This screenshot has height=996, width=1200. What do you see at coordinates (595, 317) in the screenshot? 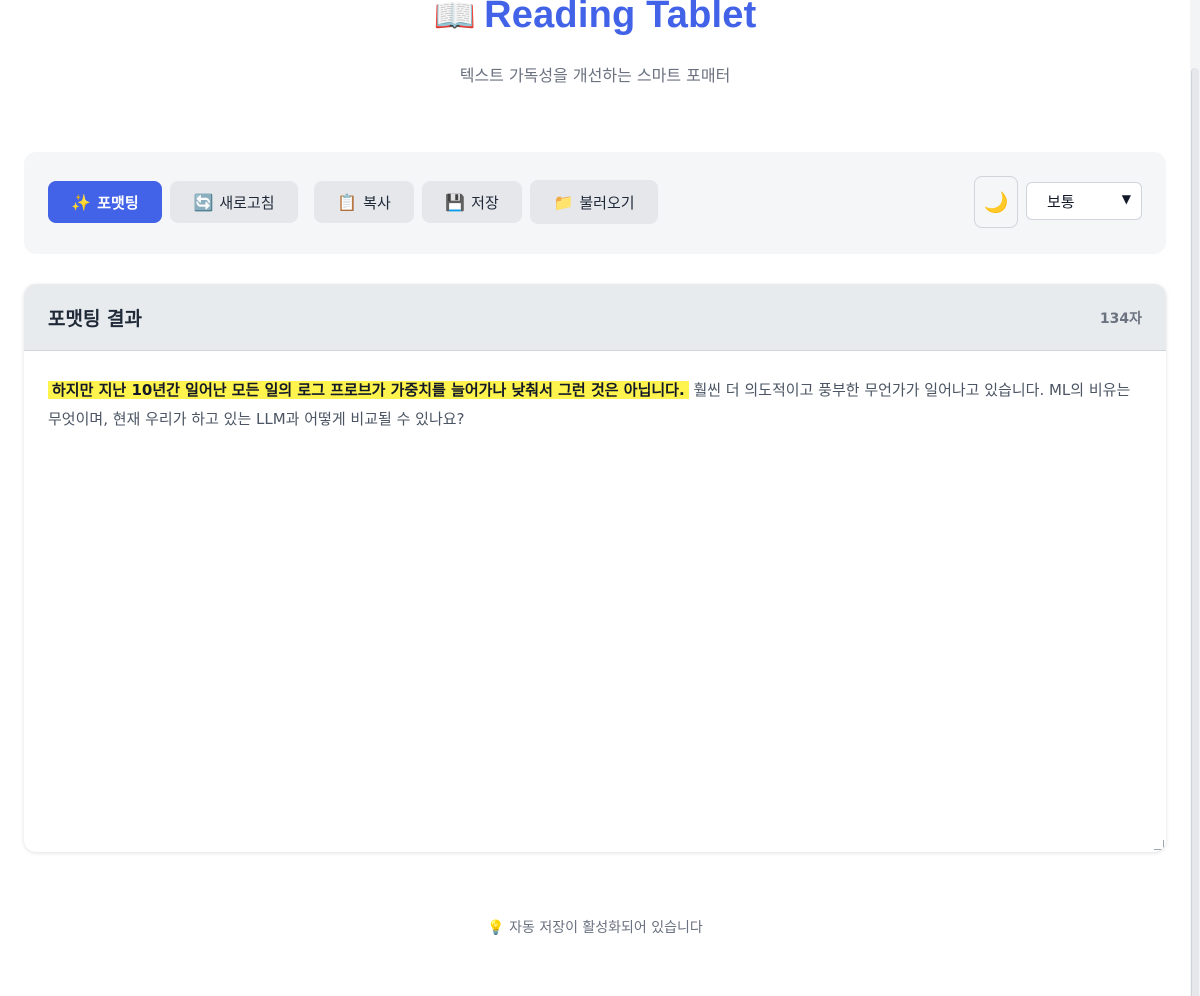
I see `result-header: 포맷팅 결과 134자` at bounding box center [595, 317].